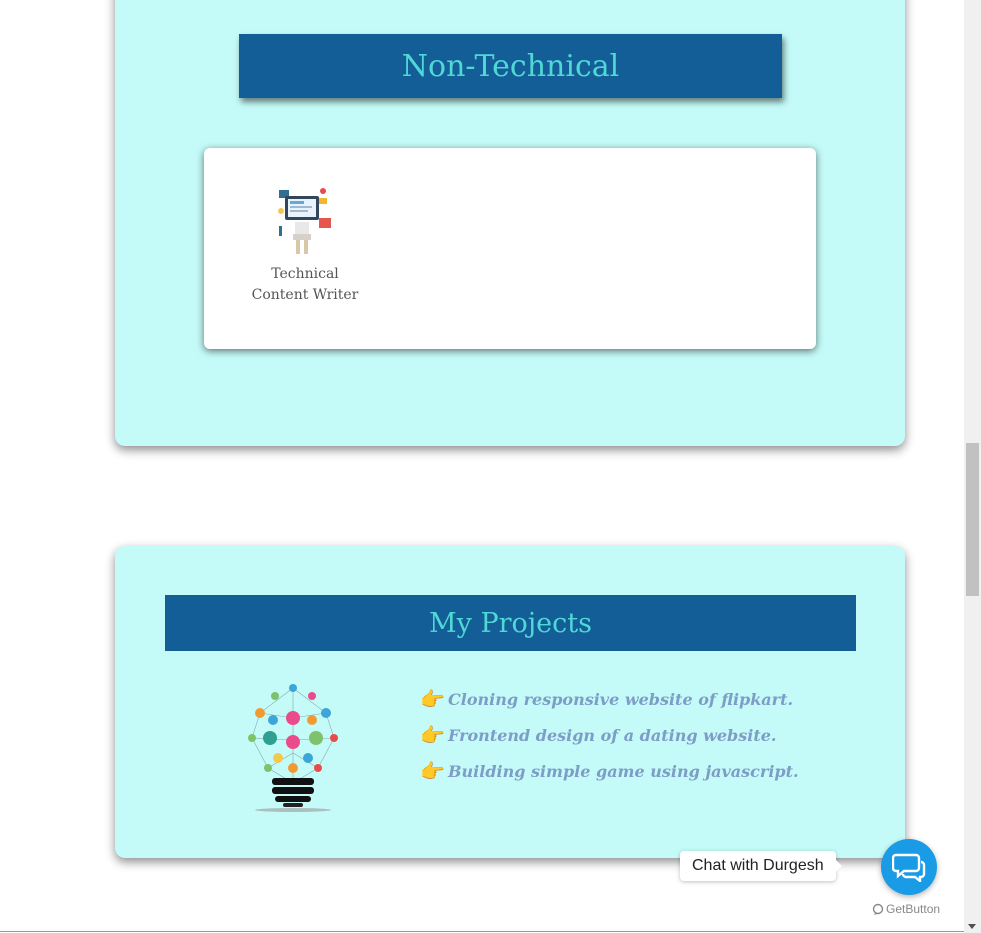  I want to click on list-item: 👉 Building simple game using javascript., so click(609, 771).